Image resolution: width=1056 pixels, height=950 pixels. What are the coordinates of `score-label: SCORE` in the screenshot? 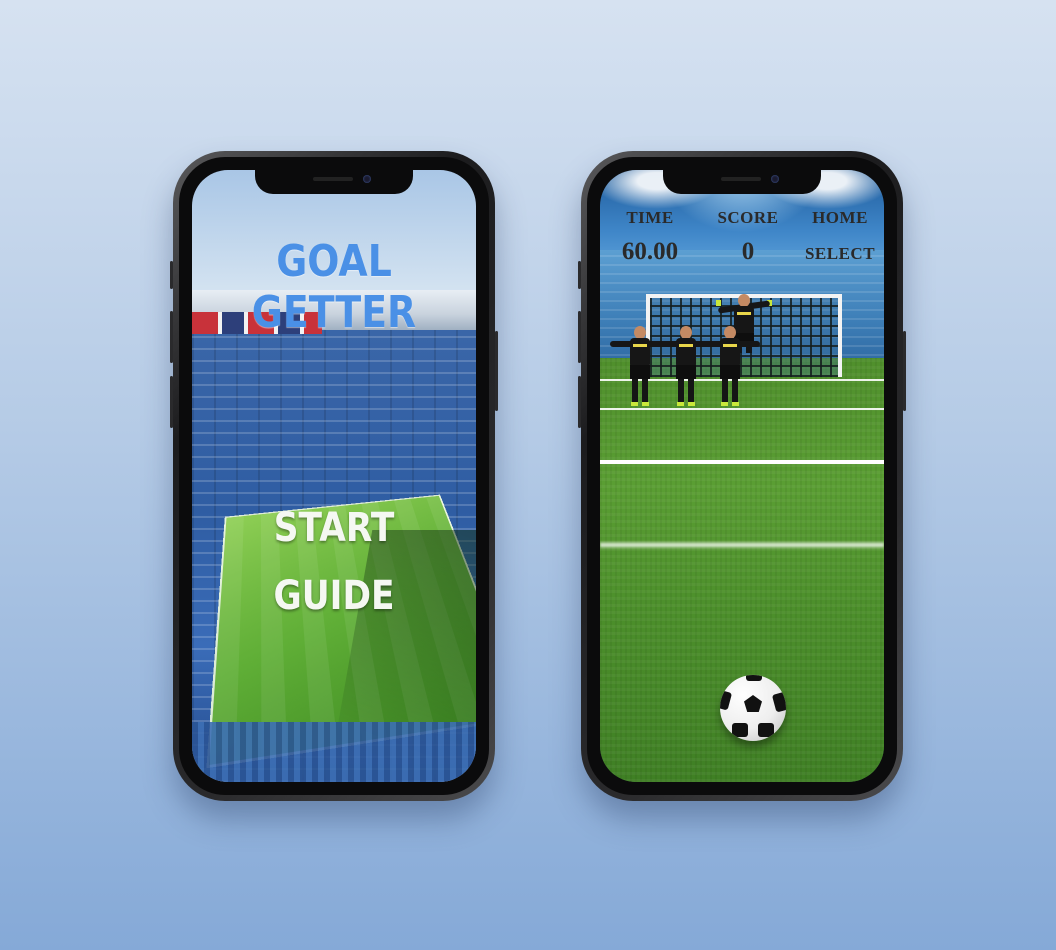 It's located at (748, 217).